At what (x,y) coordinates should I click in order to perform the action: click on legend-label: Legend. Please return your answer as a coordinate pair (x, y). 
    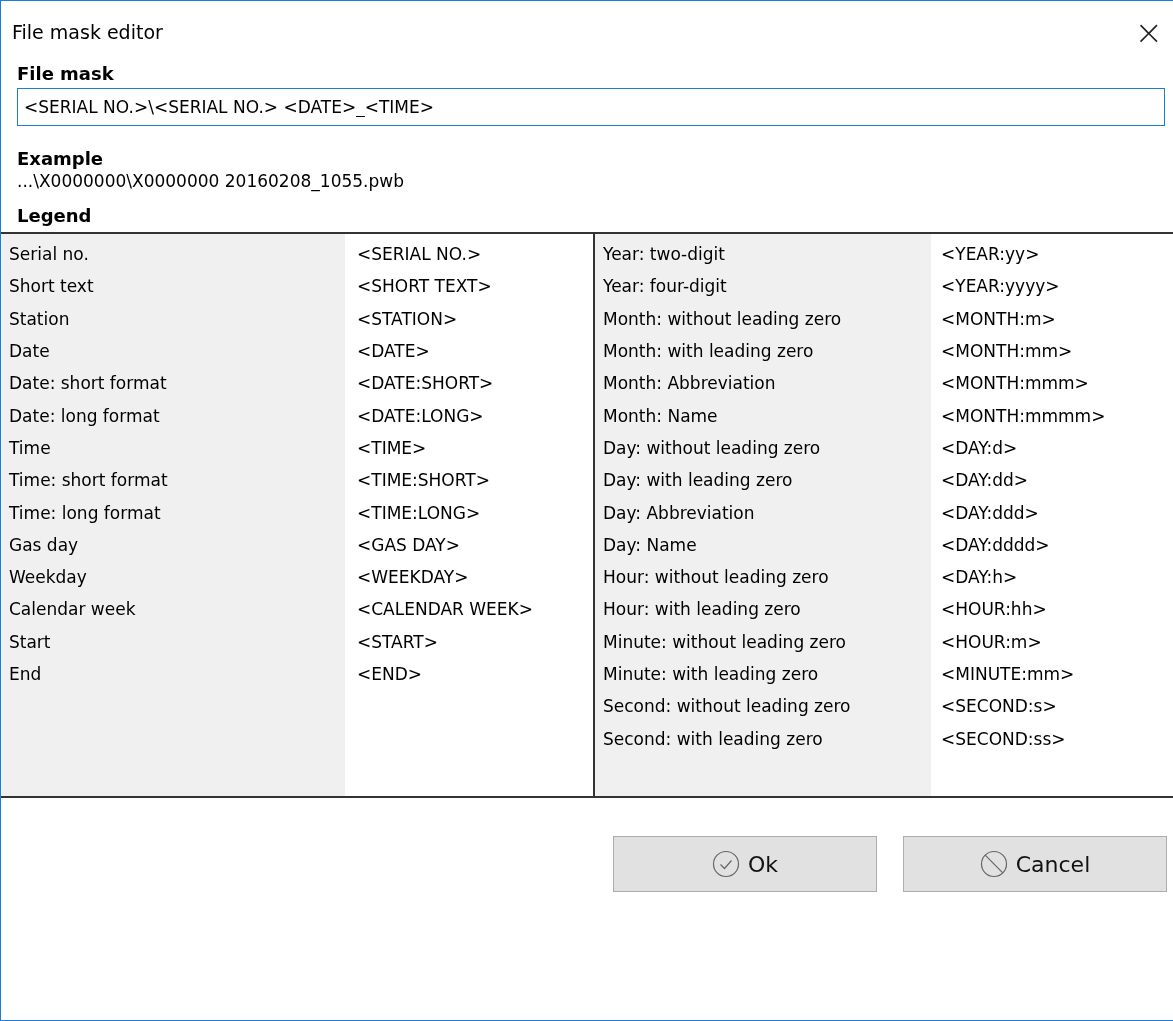
    Looking at the image, I should click on (55, 215).